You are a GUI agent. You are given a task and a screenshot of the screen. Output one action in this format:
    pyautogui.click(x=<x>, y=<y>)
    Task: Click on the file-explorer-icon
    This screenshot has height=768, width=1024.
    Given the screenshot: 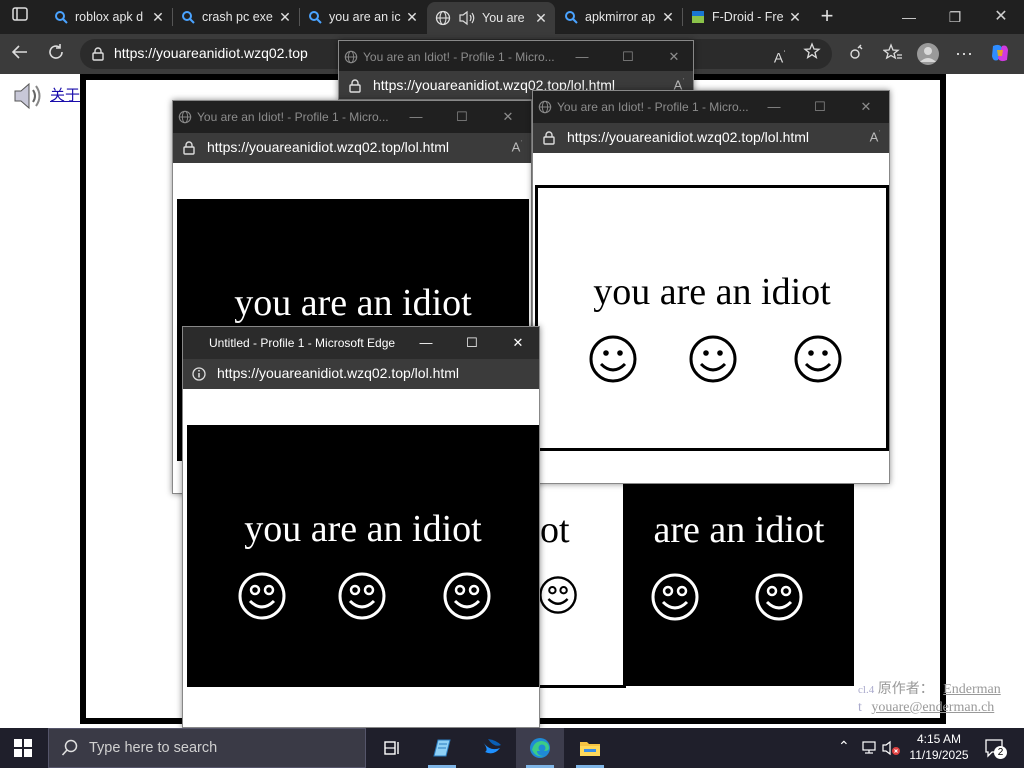 What is the action you would take?
    pyautogui.click(x=590, y=749)
    